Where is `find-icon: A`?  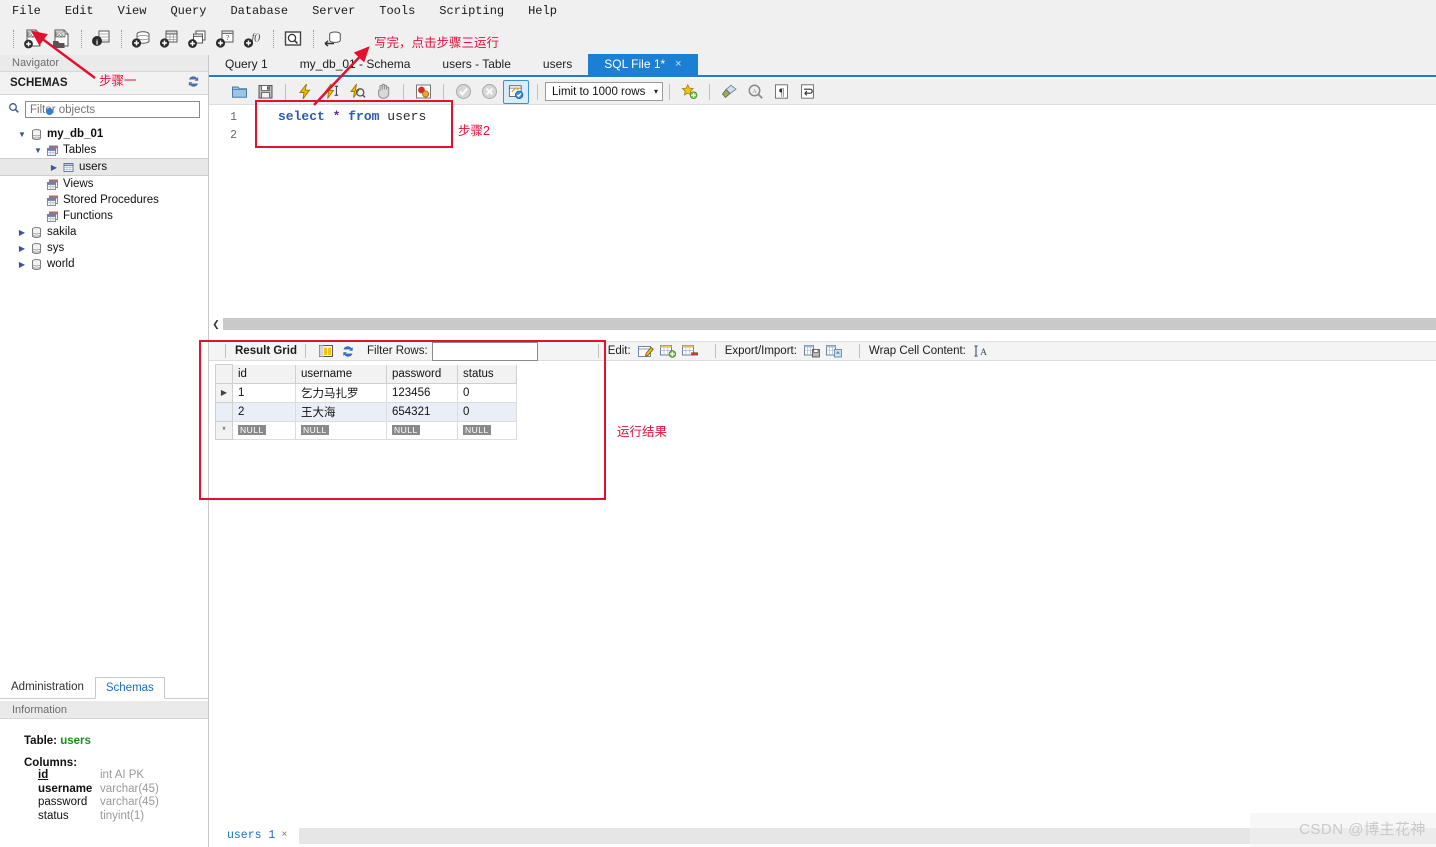 find-icon: A is located at coordinates (755, 92).